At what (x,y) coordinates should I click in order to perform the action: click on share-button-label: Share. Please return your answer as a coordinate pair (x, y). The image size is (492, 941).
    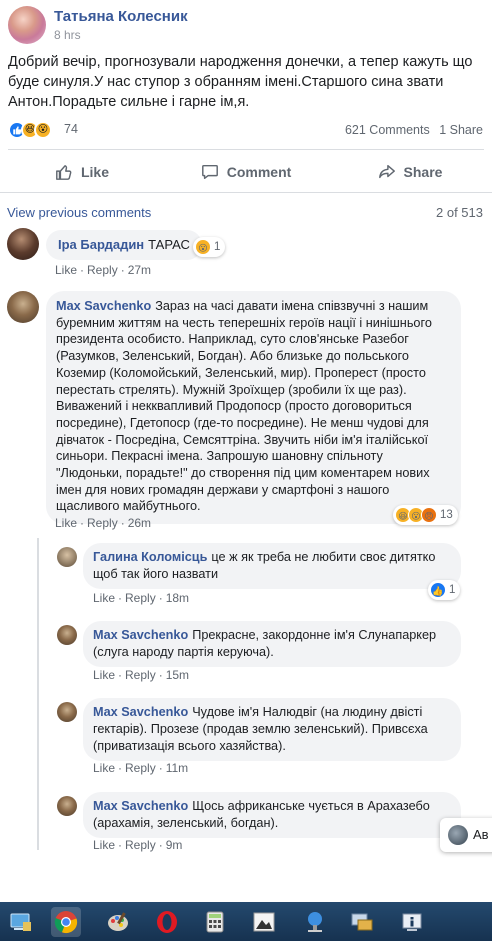
    Looking at the image, I should click on (423, 172).